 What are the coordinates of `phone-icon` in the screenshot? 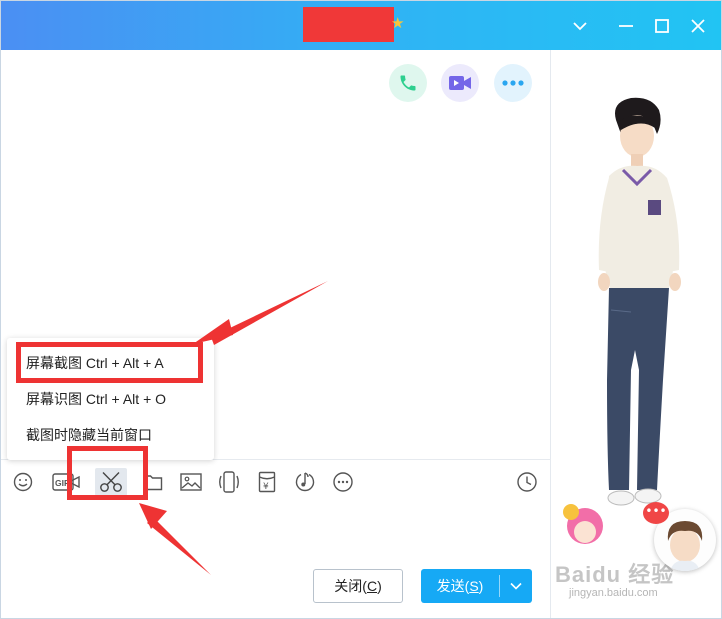 It's located at (408, 83).